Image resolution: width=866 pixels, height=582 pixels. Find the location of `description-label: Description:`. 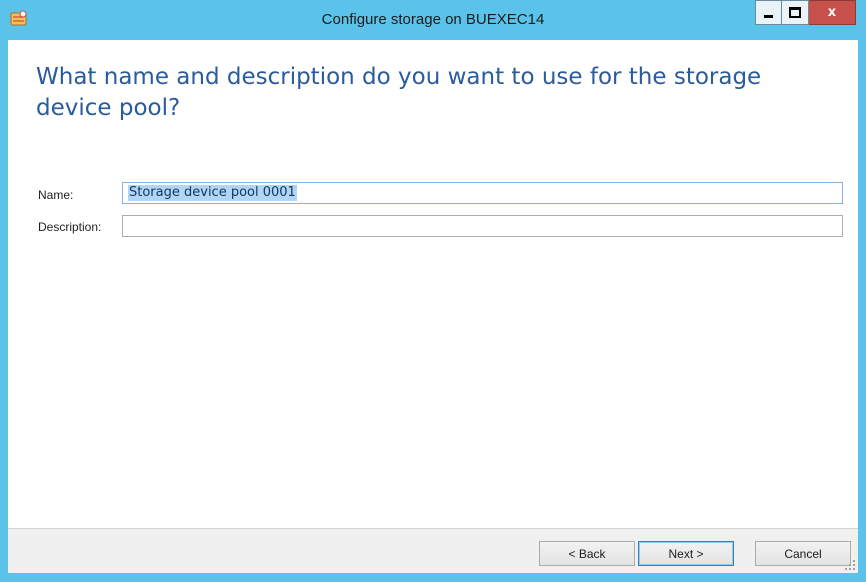

description-label: Description: is located at coordinates (70, 227).